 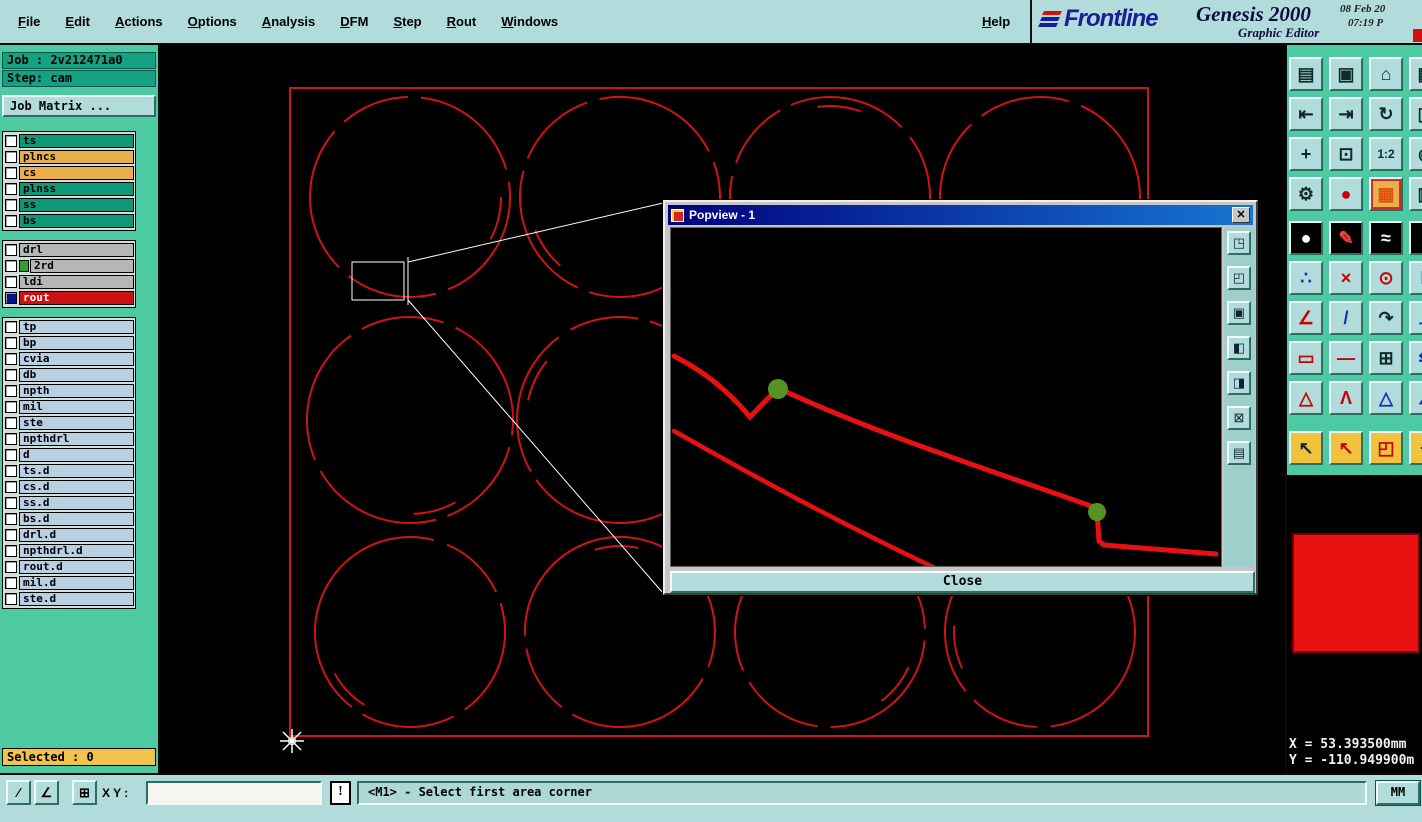 What do you see at coordinates (1239, 383) in the screenshot?
I see `popup-pan-right-button: ◨` at bounding box center [1239, 383].